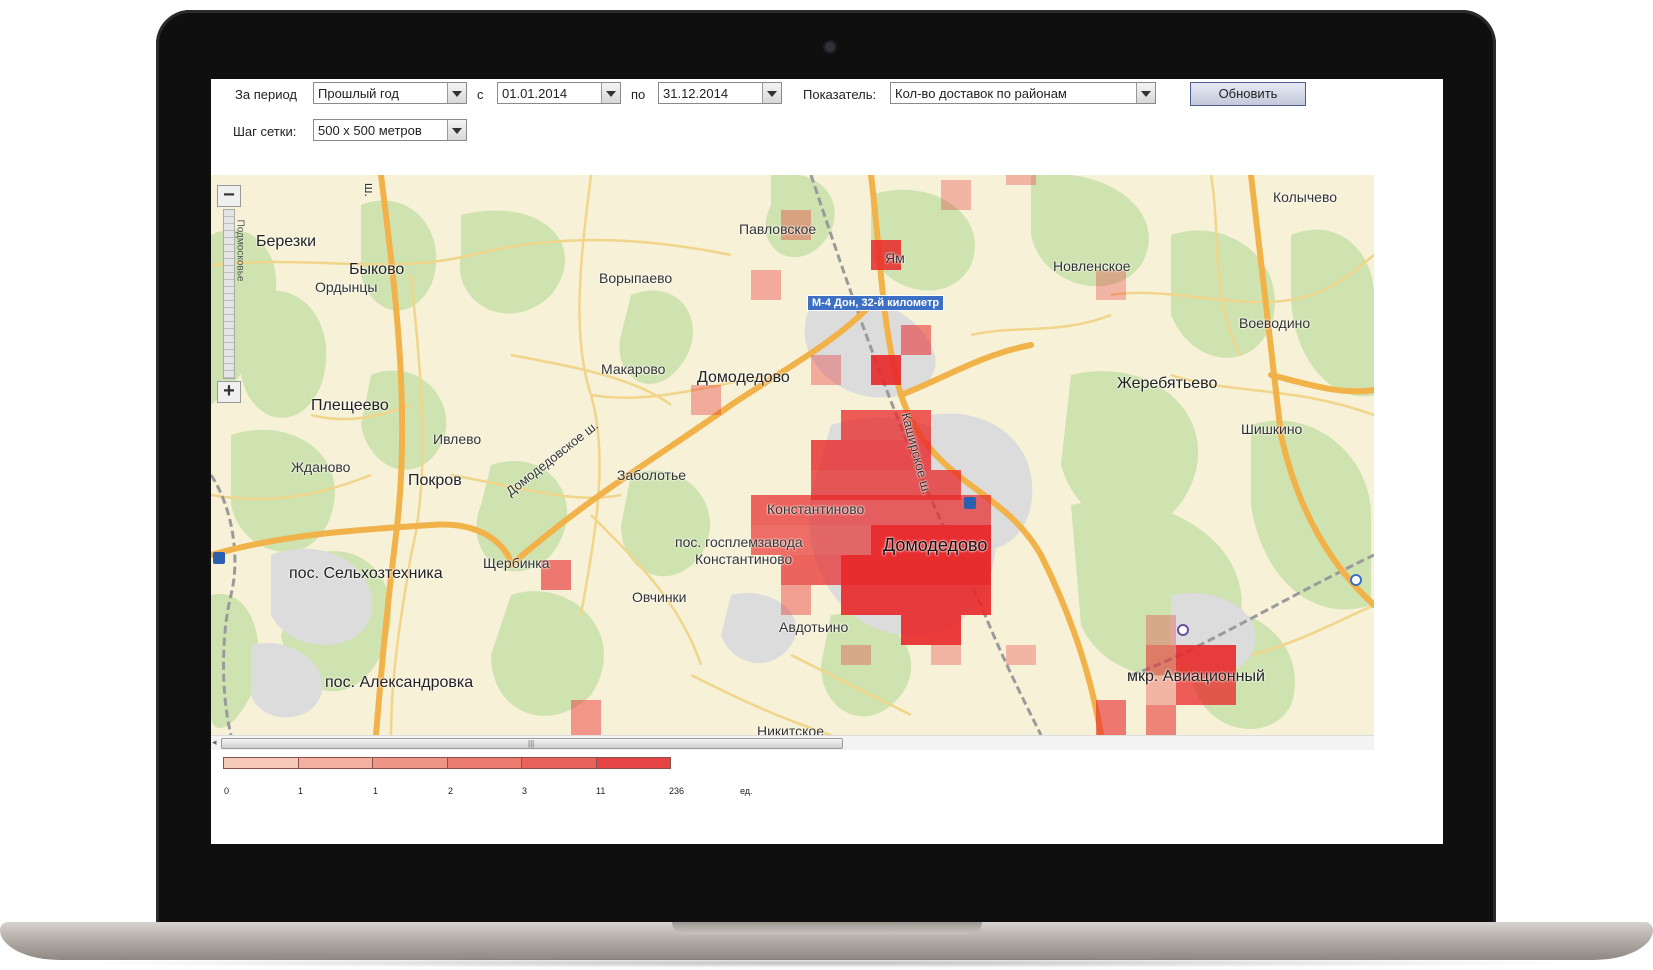 The height and width of the screenshot is (970, 1653). Describe the element at coordinates (827, 928) in the screenshot. I see `laptop-notch` at that location.